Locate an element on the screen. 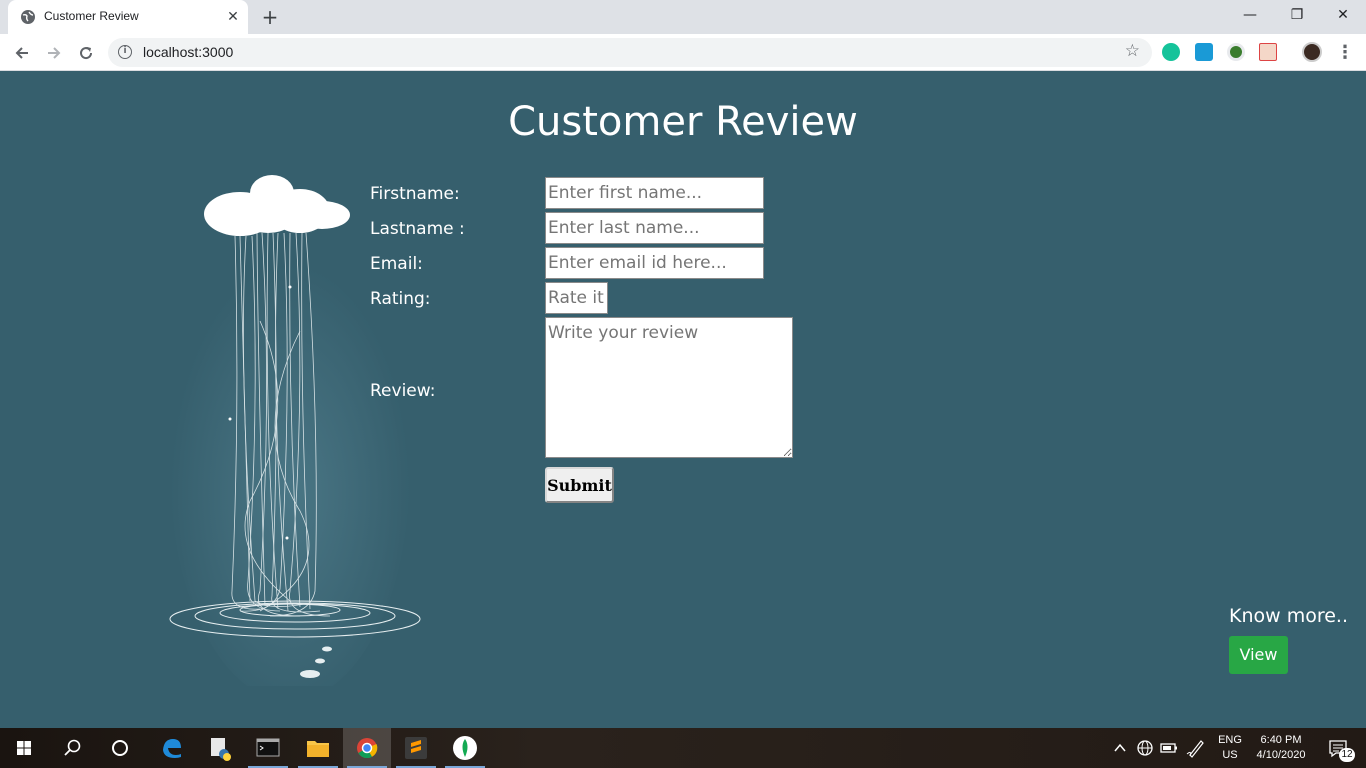  globe-icon is located at coordinates (28, 17).